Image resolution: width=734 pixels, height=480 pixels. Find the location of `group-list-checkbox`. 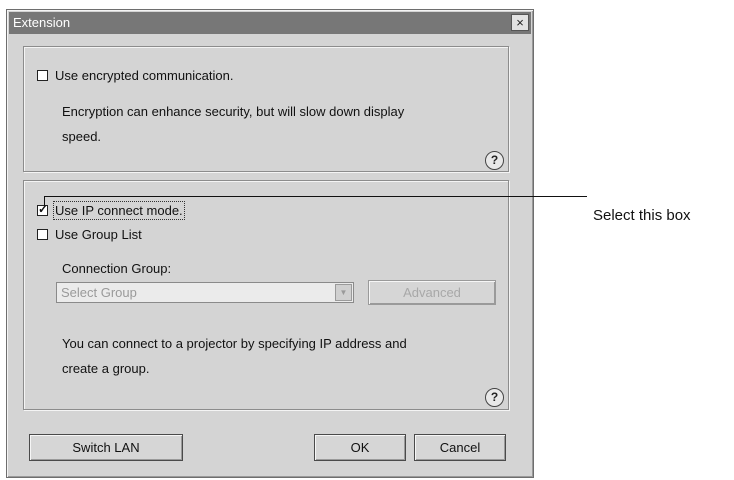

group-list-checkbox is located at coordinates (42, 234).